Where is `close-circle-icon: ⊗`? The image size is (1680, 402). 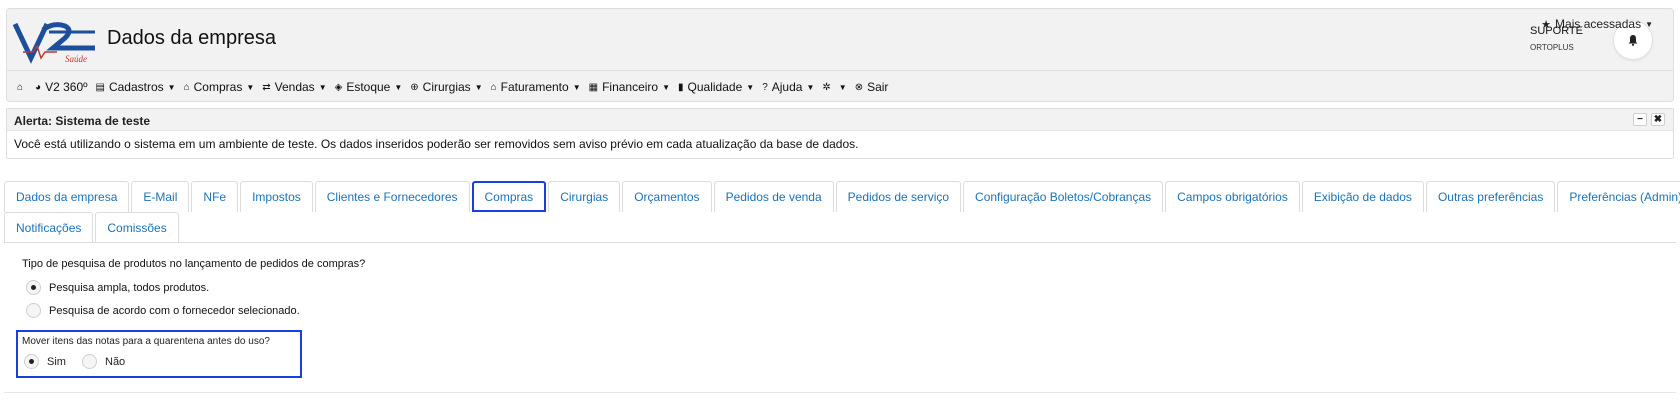
close-circle-icon: ⊗ is located at coordinates (859, 87).